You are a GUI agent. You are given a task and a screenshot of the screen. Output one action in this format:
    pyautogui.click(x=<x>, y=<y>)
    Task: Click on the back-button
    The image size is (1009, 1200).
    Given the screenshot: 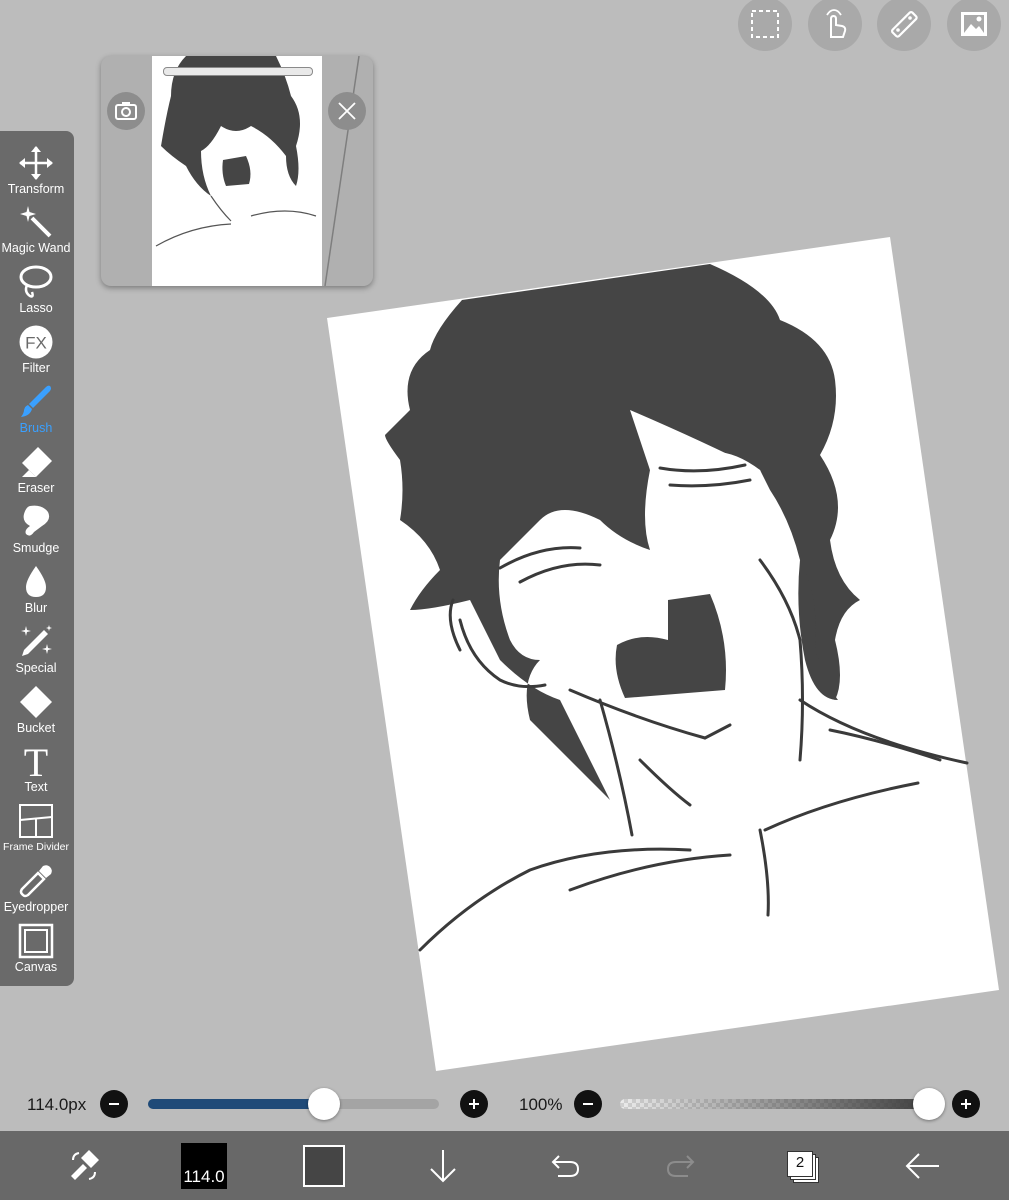 What is the action you would take?
    pyautogui.click(x=923, y=1165)
    